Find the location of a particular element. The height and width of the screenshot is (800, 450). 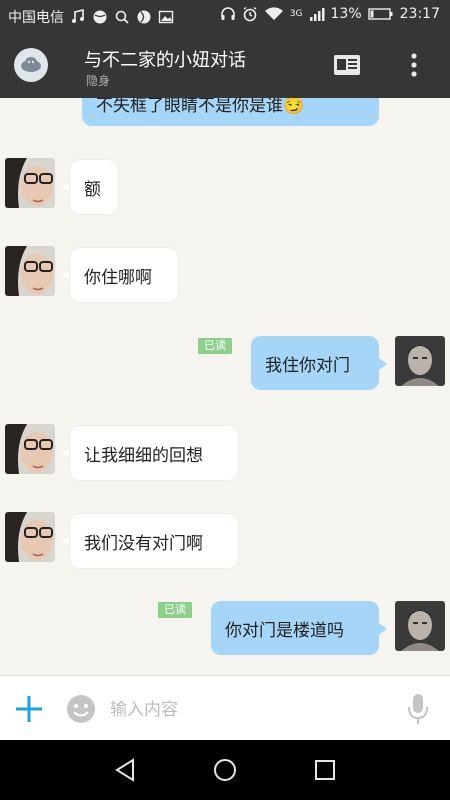

status-right: 3G 13% 23:17 is located at coordinates (330, 14).